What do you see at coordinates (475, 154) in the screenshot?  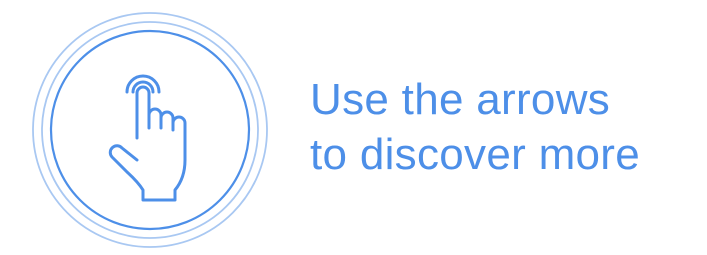 I see `hint-line-2: to discover more` at bounding box center [475, 154].